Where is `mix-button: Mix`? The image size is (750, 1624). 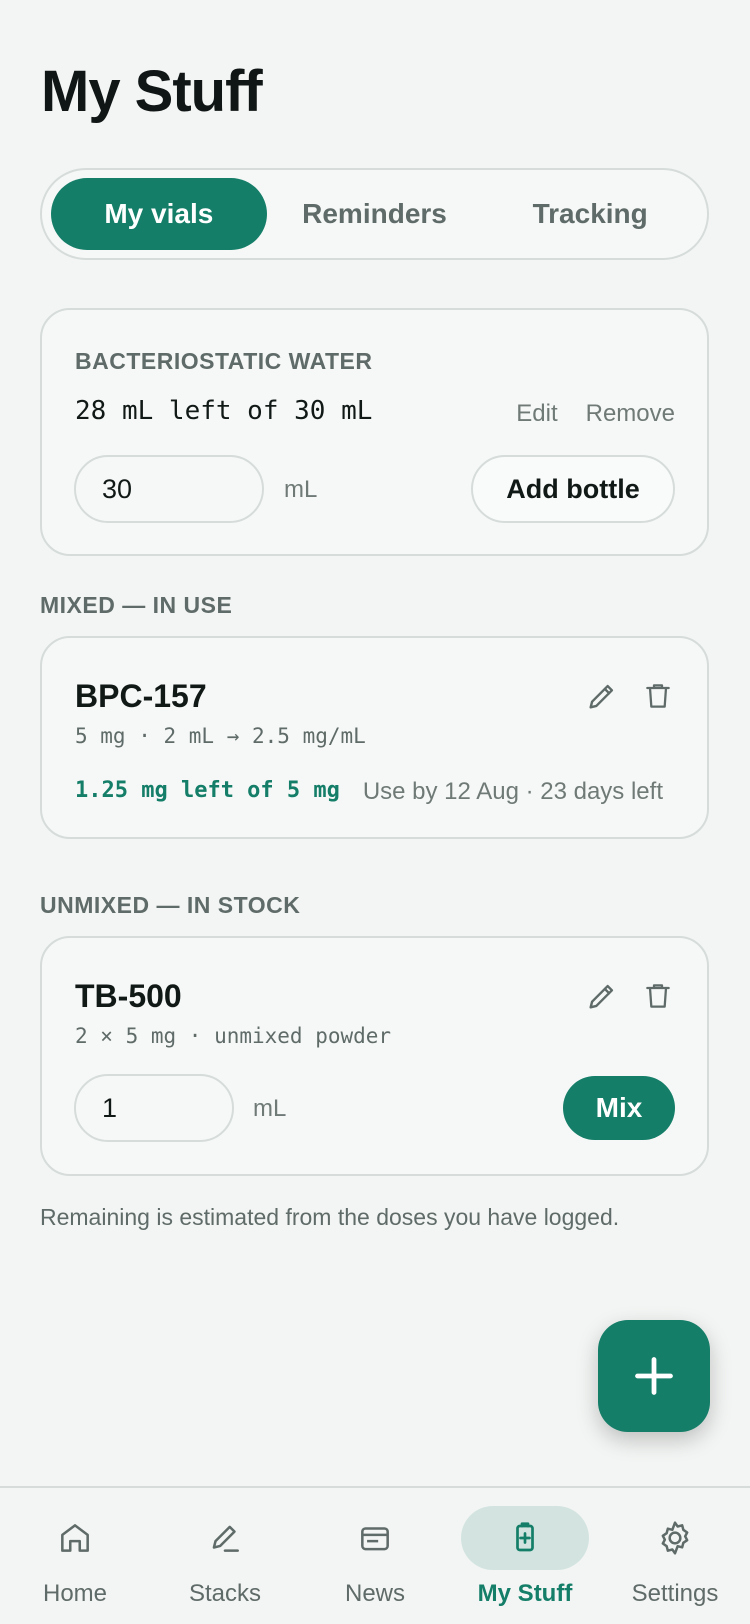 mix-button: Mix is located at coordinates (619, 1108).